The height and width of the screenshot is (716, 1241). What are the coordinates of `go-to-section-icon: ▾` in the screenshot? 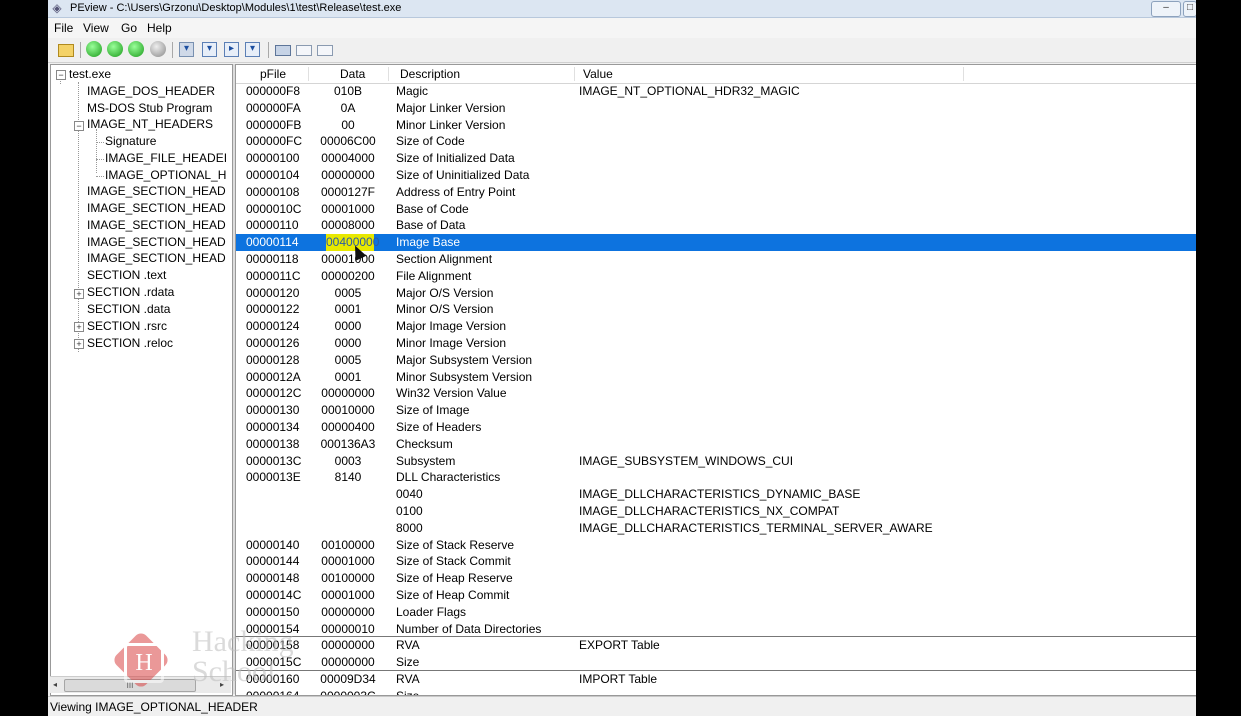 It's located at (209, 49).